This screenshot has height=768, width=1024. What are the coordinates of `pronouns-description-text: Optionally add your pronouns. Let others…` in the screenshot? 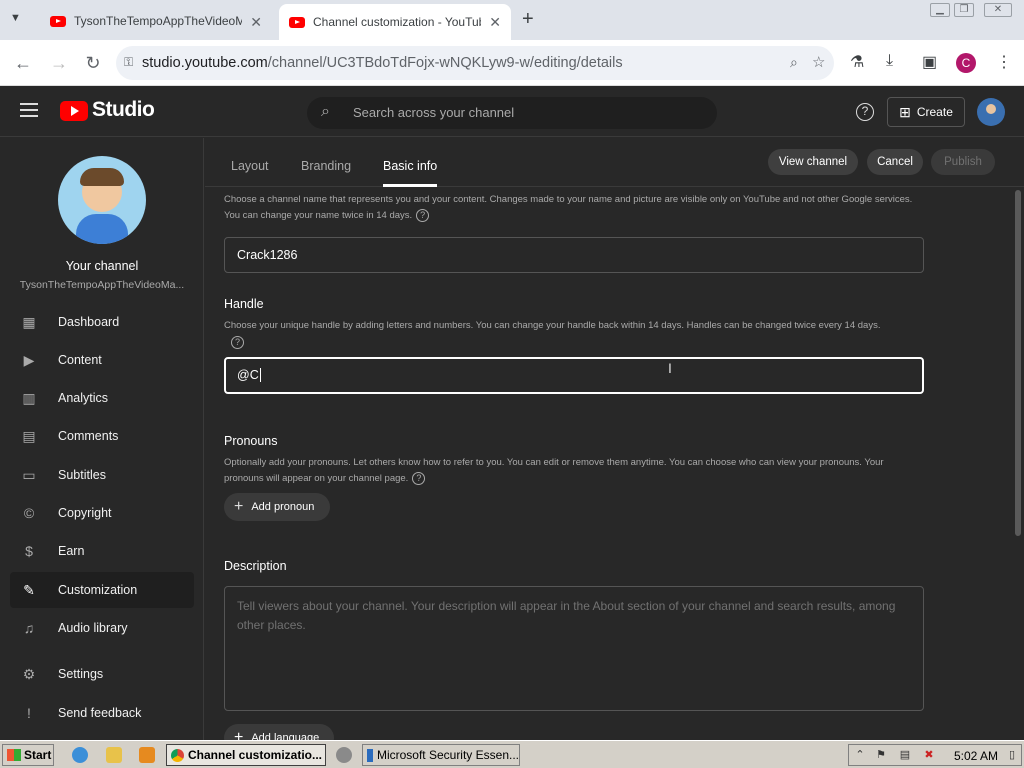 It's located at (554, 470).